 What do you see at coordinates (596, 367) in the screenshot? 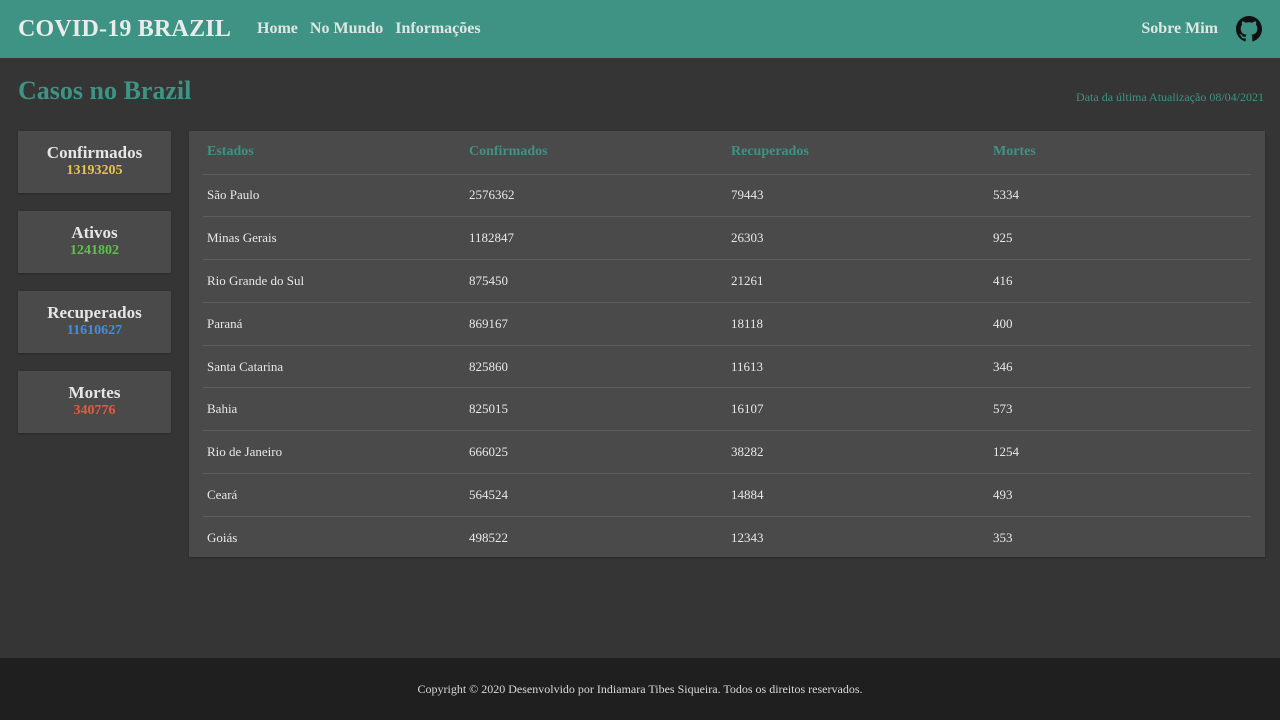
I see `cell-confirmados: 825860` at bounding box center [596, 367].